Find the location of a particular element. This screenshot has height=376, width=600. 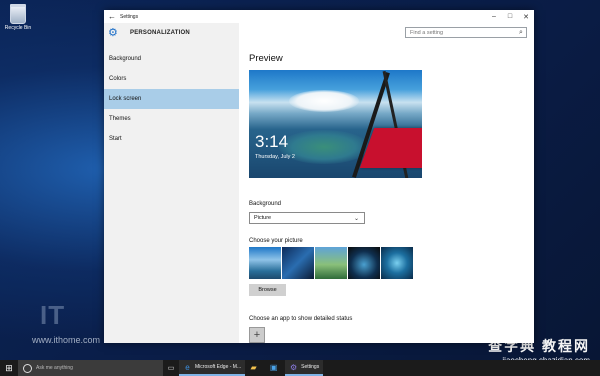

recycle-bin-icon is located at coordinates (18, 14).